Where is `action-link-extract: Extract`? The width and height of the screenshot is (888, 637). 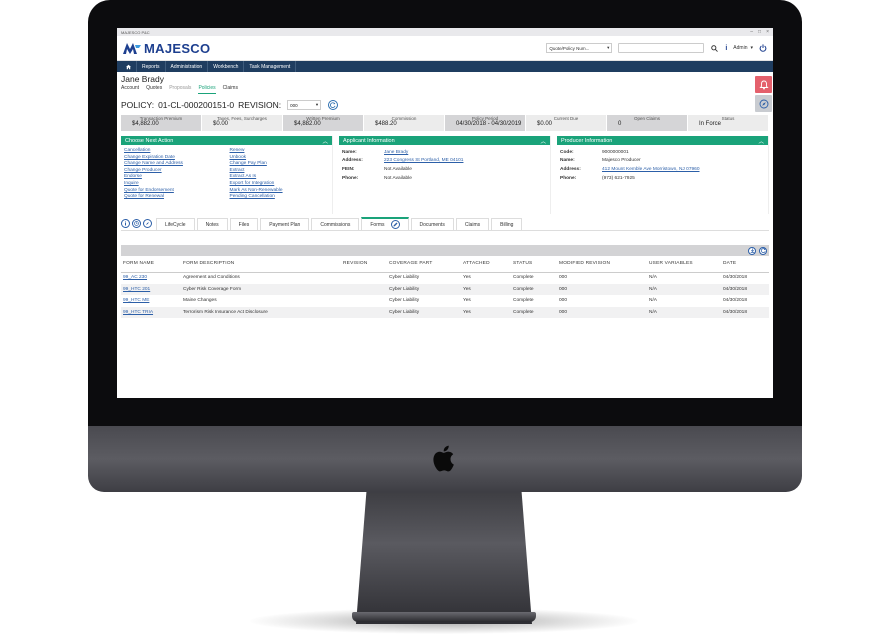
action-link-extract: Extract is located at coordinates (280, 170).